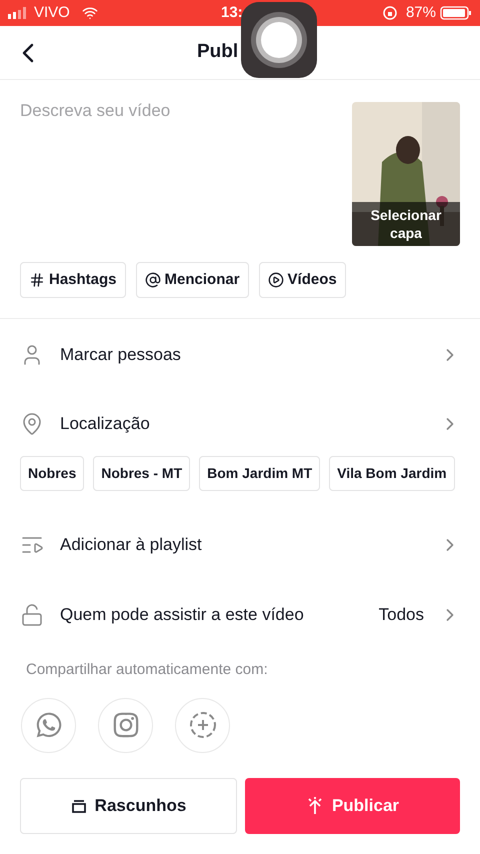  I want to click on tray-icon, so click(78, 806).